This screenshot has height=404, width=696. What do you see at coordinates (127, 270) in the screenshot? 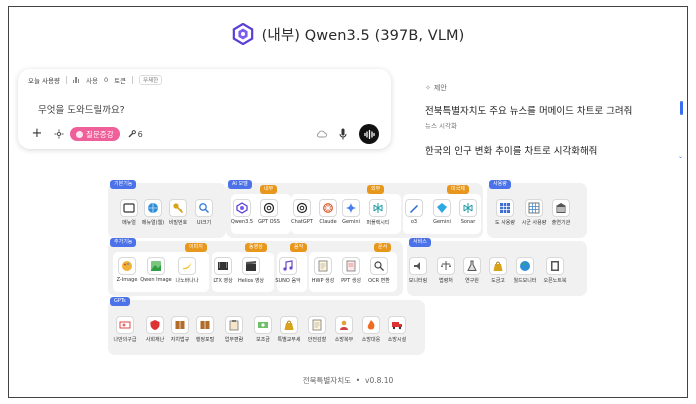
I see `tool-tile: Z-Image` at bounding box center [127, 270].